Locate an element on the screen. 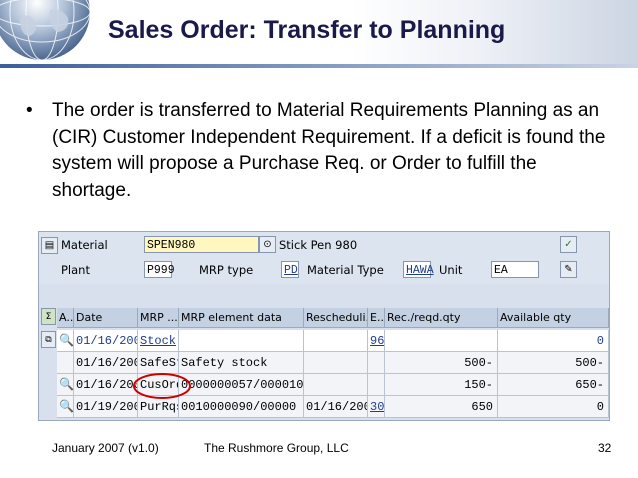 The image size is (638, 478). edit-icon: ✎ is located at coordinates (568, 269).